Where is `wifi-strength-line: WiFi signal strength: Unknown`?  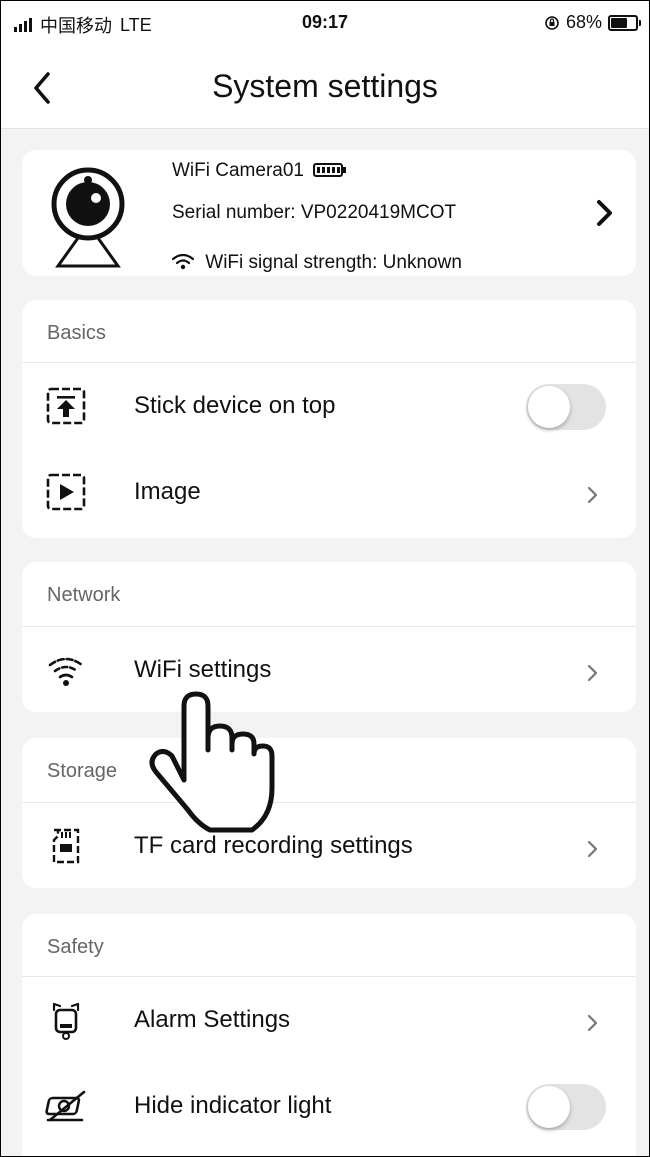
wifi-strength-line: WiFi signal strength: Unknown is located at coordinates (316, 263).